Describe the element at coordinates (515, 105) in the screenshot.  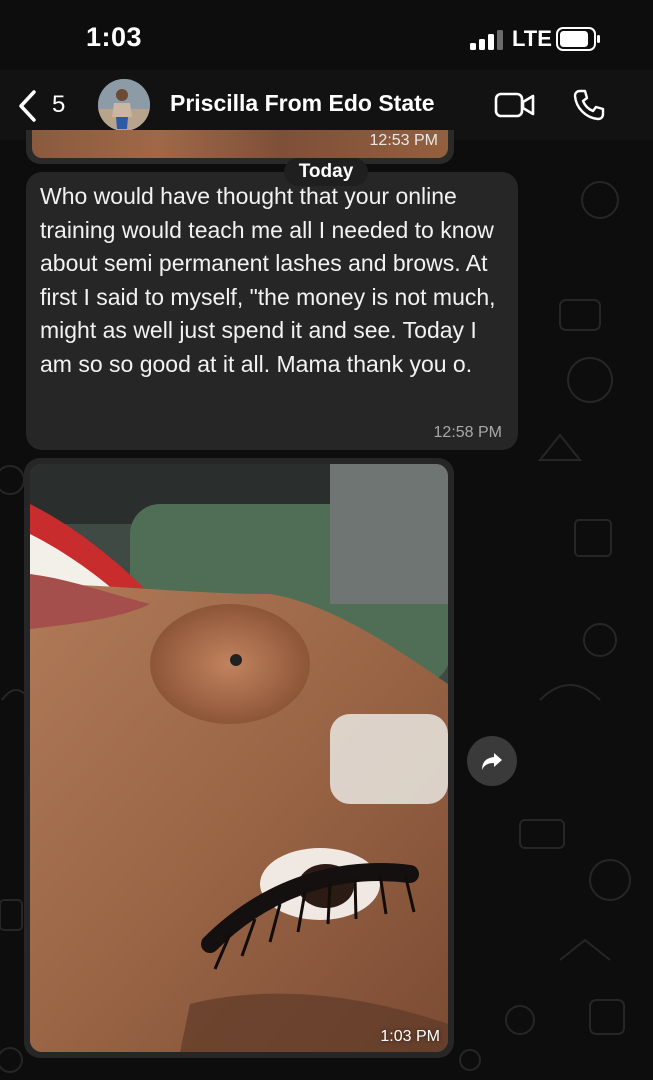
I see `video-camera-icon` at that location.